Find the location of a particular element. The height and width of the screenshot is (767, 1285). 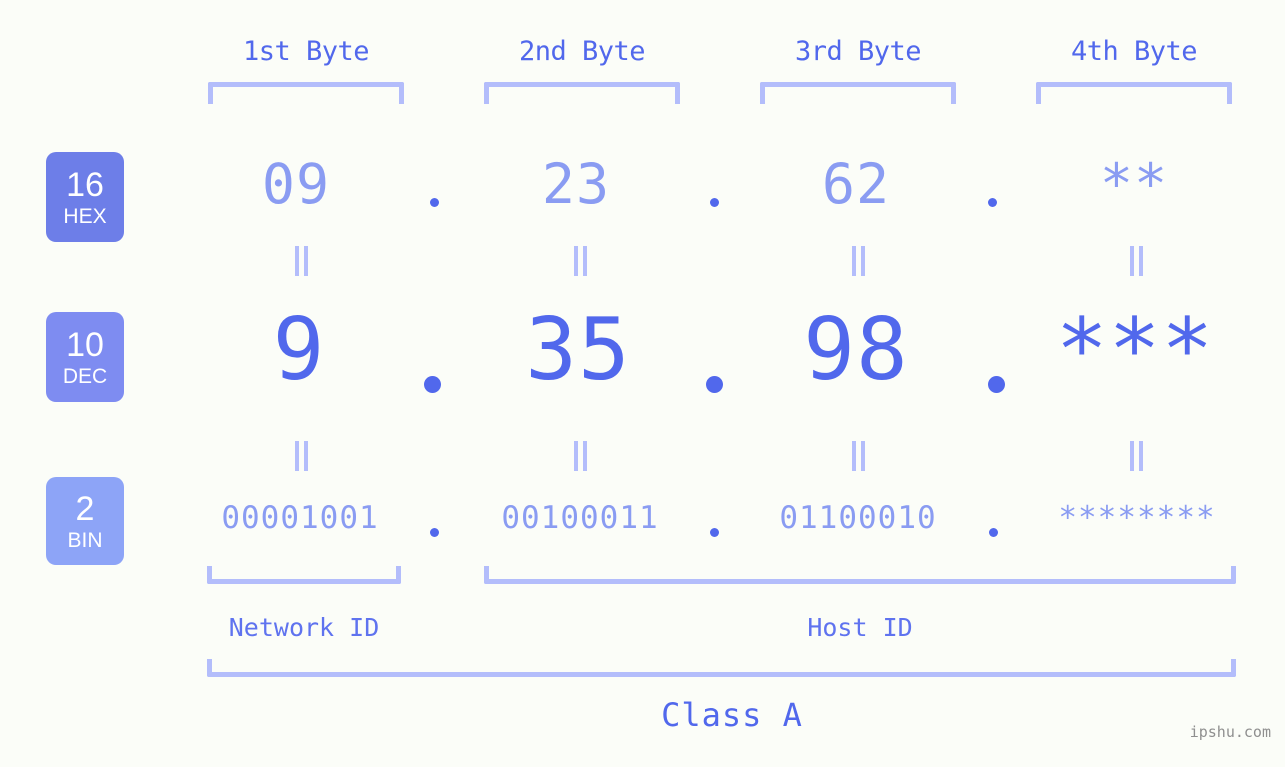

dec-byte-1: 9 is located at coordinates (299, 350).